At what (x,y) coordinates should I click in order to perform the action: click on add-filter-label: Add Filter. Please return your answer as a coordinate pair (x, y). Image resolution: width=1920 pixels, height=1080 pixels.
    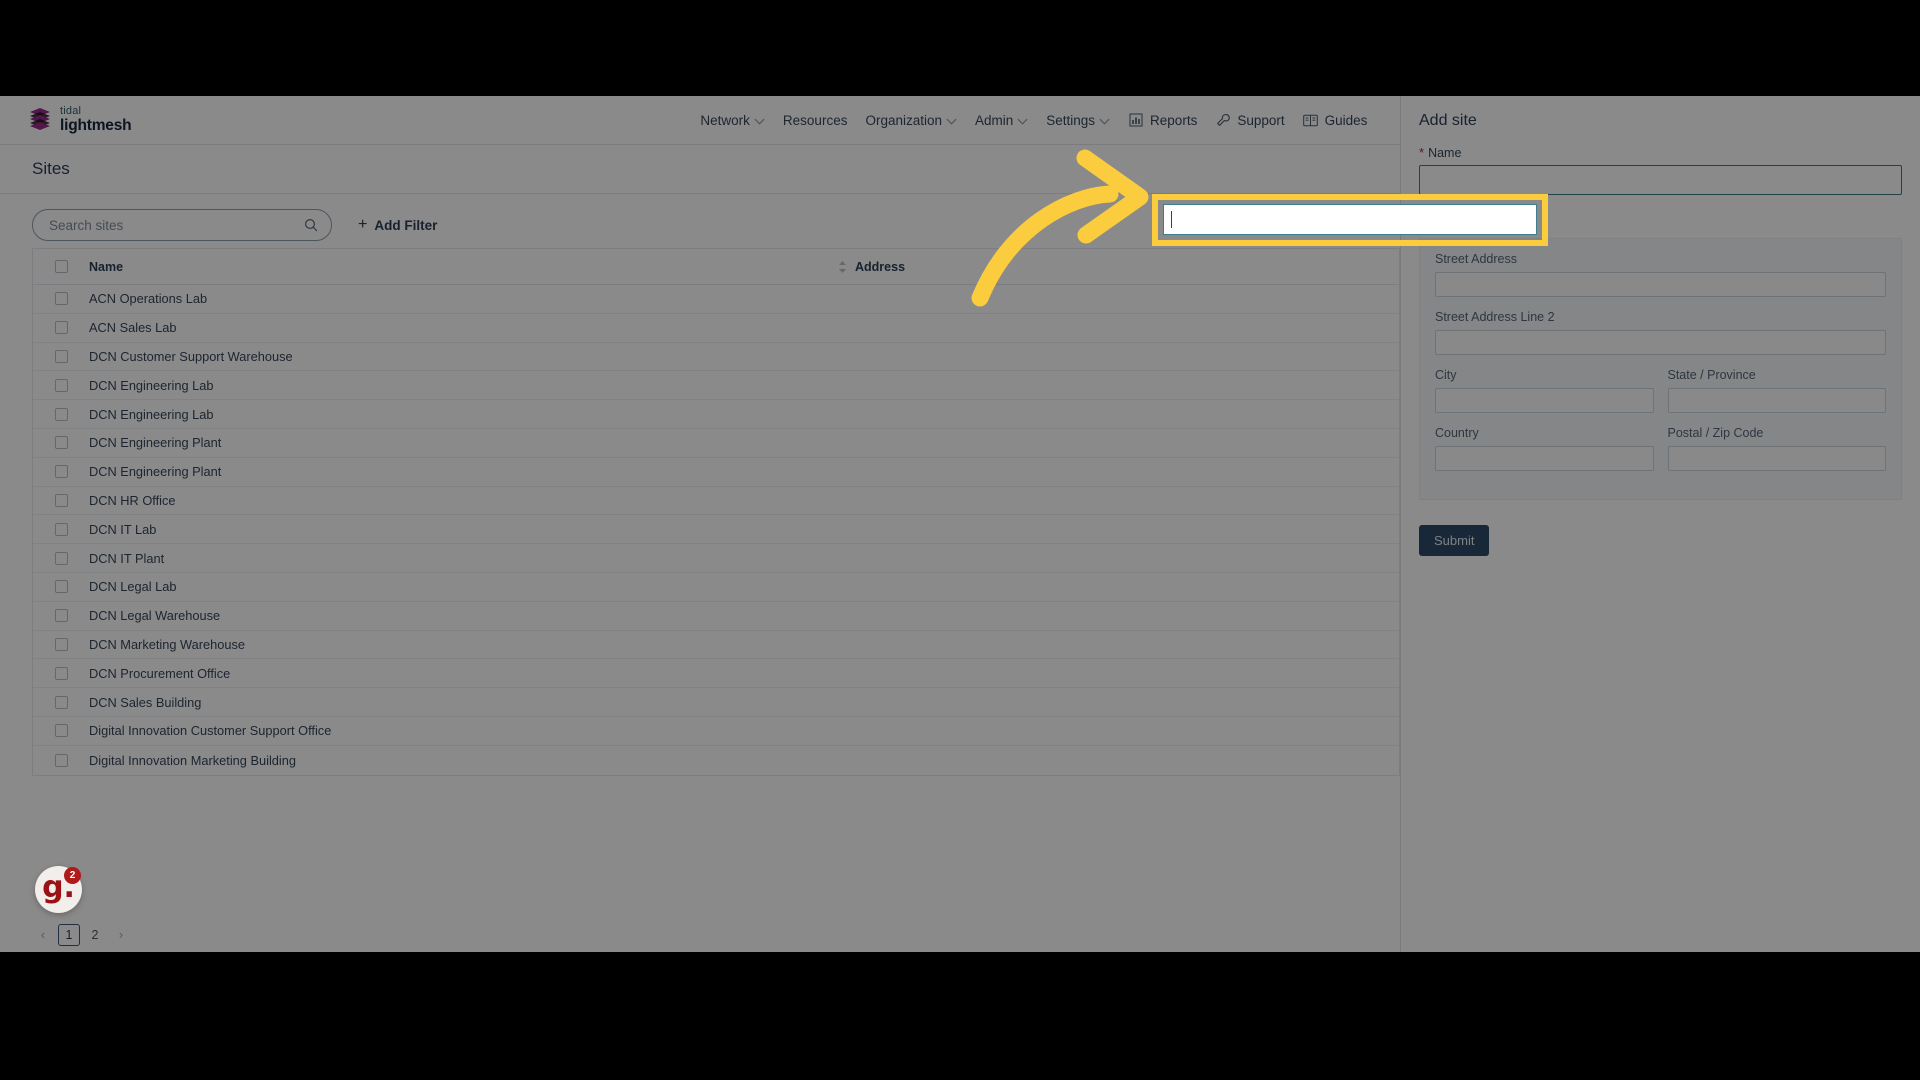
    Looking at the image, I should click on (406, 225).